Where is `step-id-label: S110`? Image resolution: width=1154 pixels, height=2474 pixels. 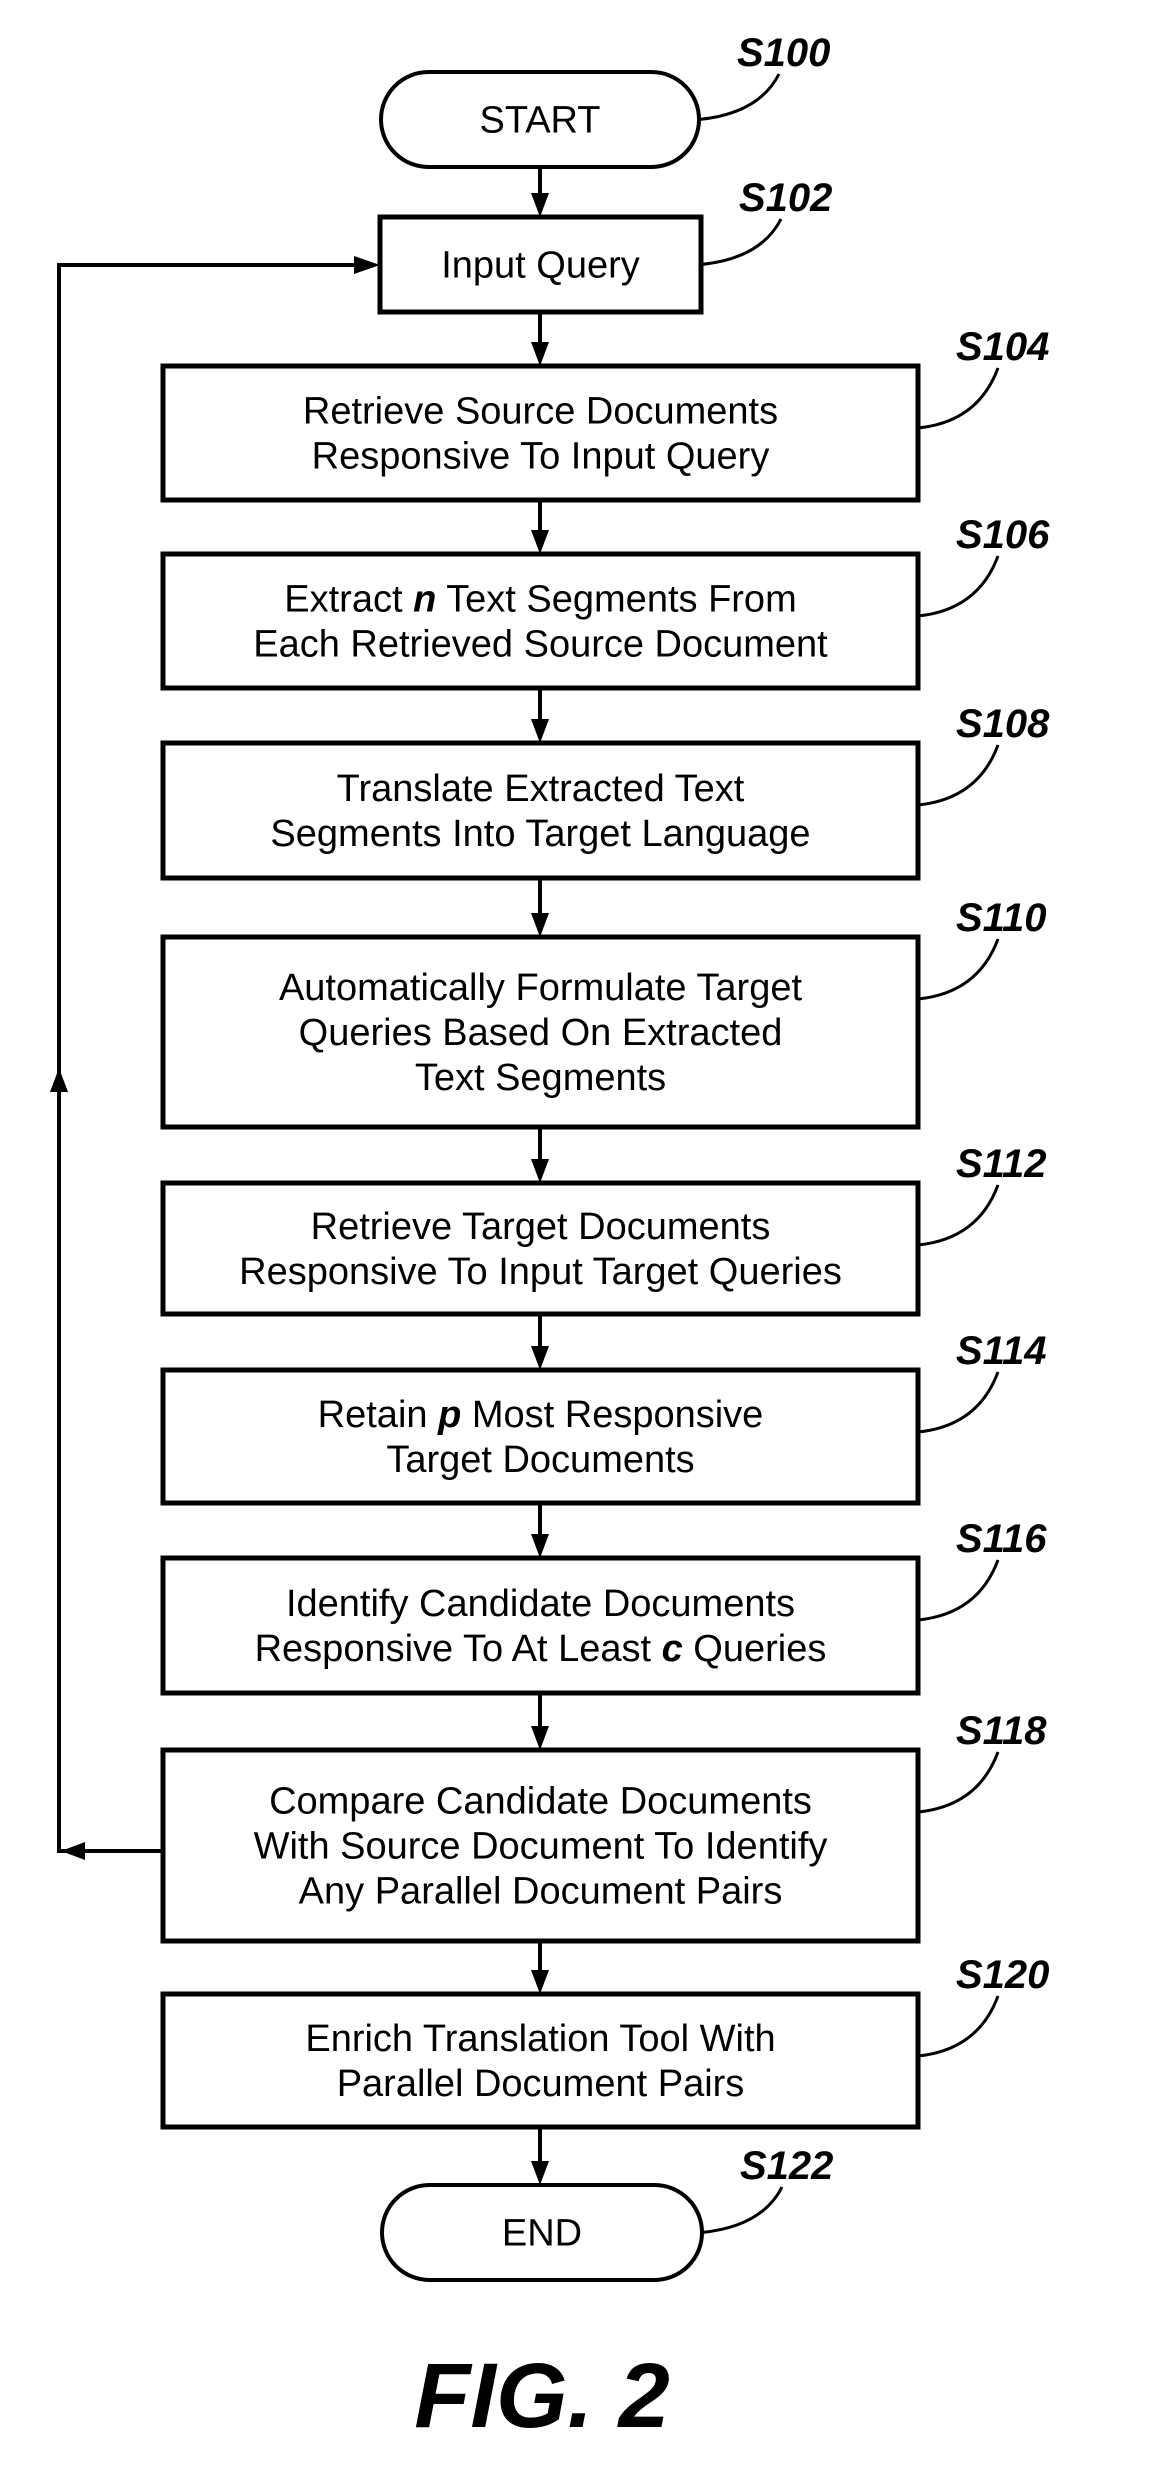
step-id-label: S110 is located at coordinates (1001, 918).